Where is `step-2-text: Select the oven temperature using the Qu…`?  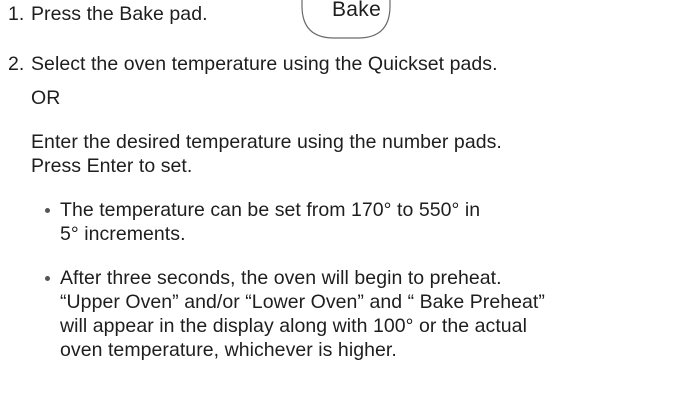
step-2-text: Select the oven temperature using the Qu… is located at coordinates (264, 64).